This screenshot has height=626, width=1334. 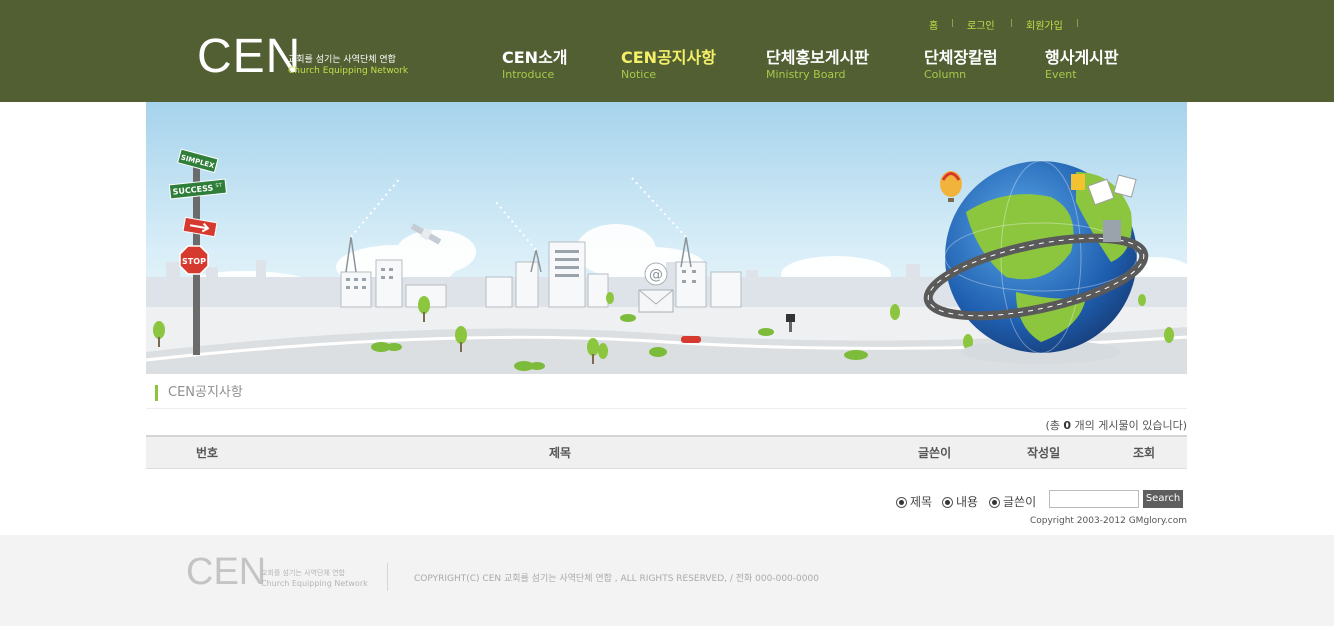 What do you see at coordinates (1163, 499) in the screenshot?
I see `search-button: Search` at bounding box center [1163, 499].